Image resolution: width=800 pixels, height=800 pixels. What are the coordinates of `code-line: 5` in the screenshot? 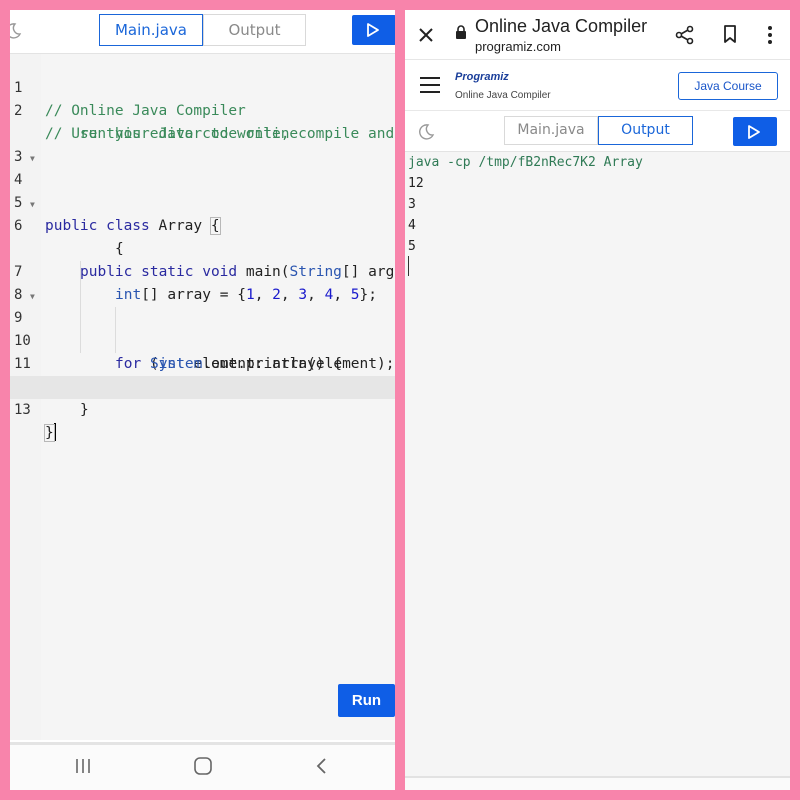 It's located at (202, 190).